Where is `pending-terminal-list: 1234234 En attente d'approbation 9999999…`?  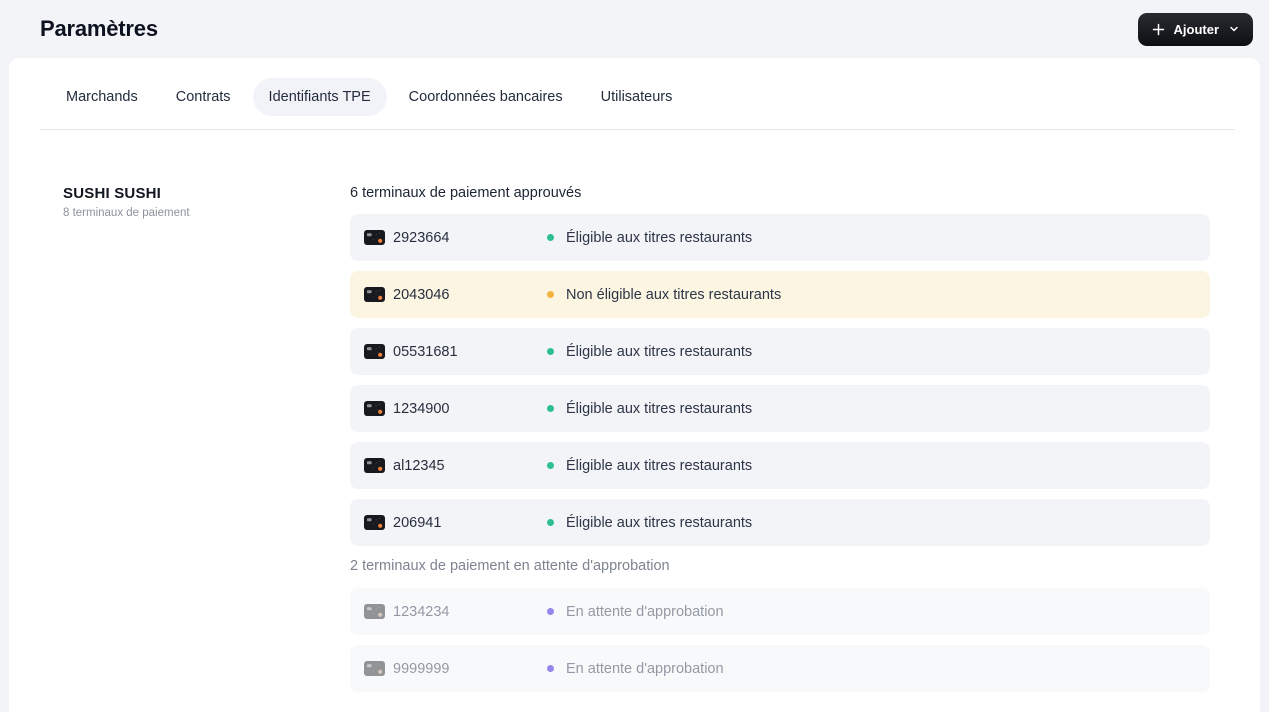
pending-terminal-list: 1234234 En attente d'approbation 9999999… is located at coordinates (780, 640).